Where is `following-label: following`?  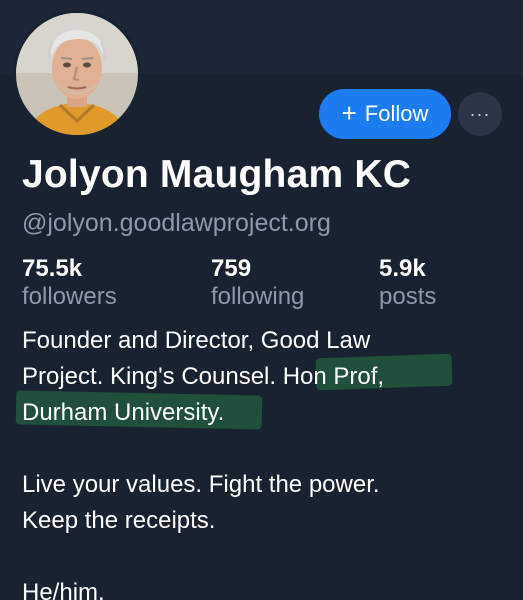 following-label: following is located at coordinates (258, 296).